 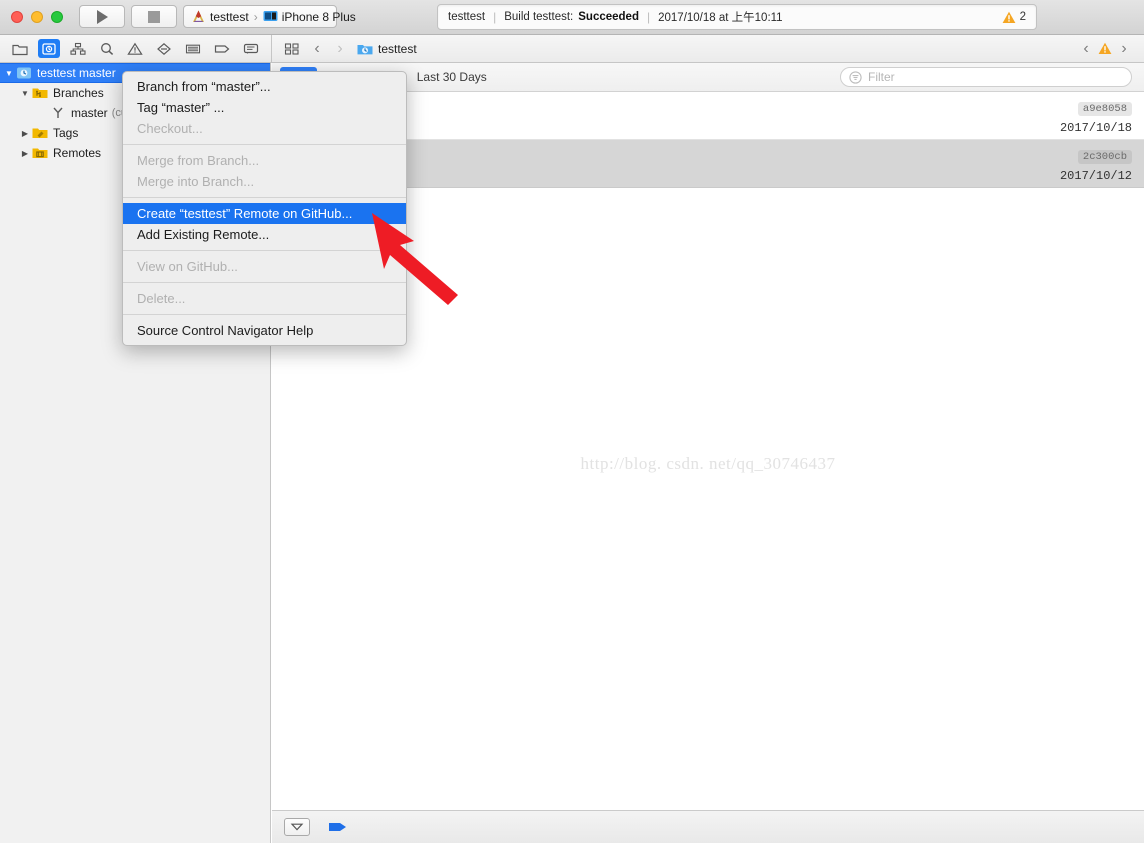 I want to click on editor-forward-button: ›, so click(x=1124, y=48).